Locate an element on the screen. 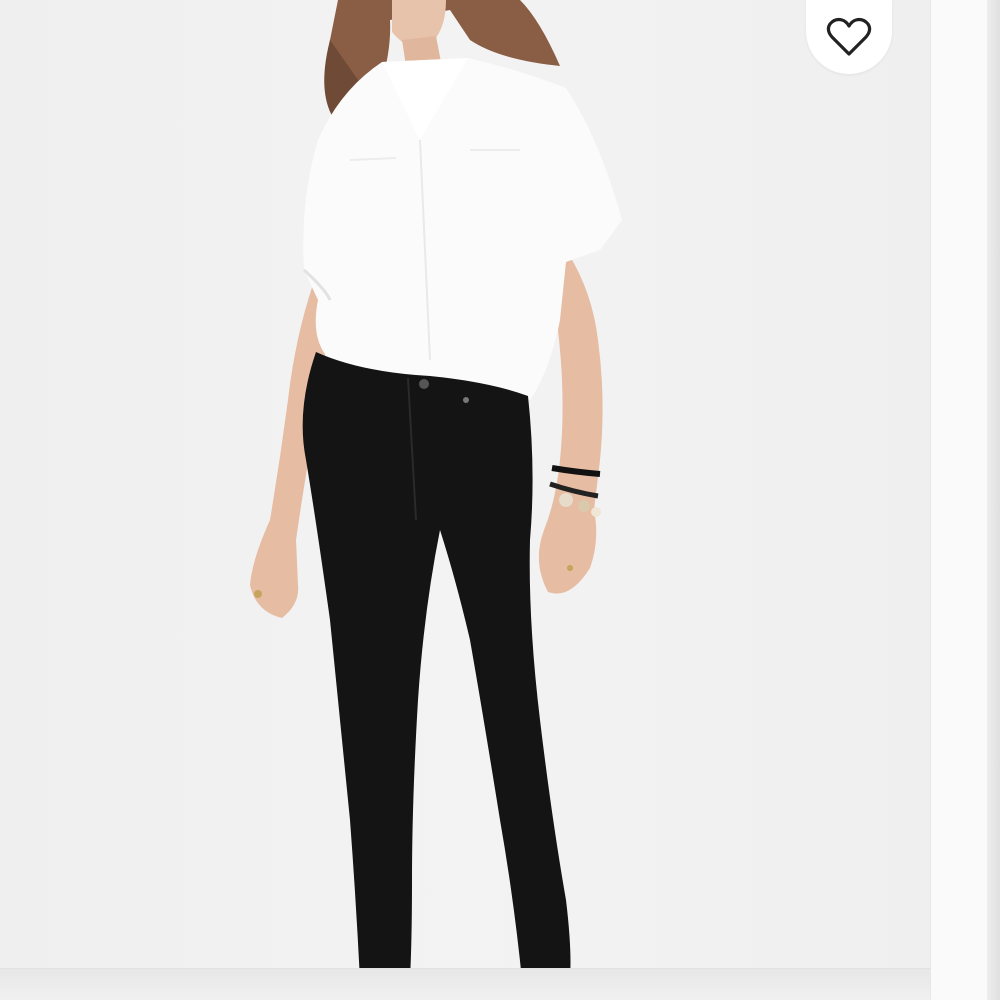 The width and height of the screenshot is (1000, 1000). heart-icon is located at coordinates (849, 36).